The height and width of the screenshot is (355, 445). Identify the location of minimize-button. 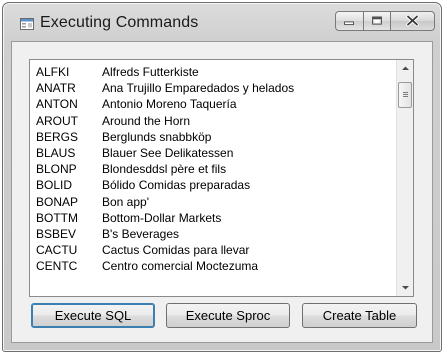
(349, 21).